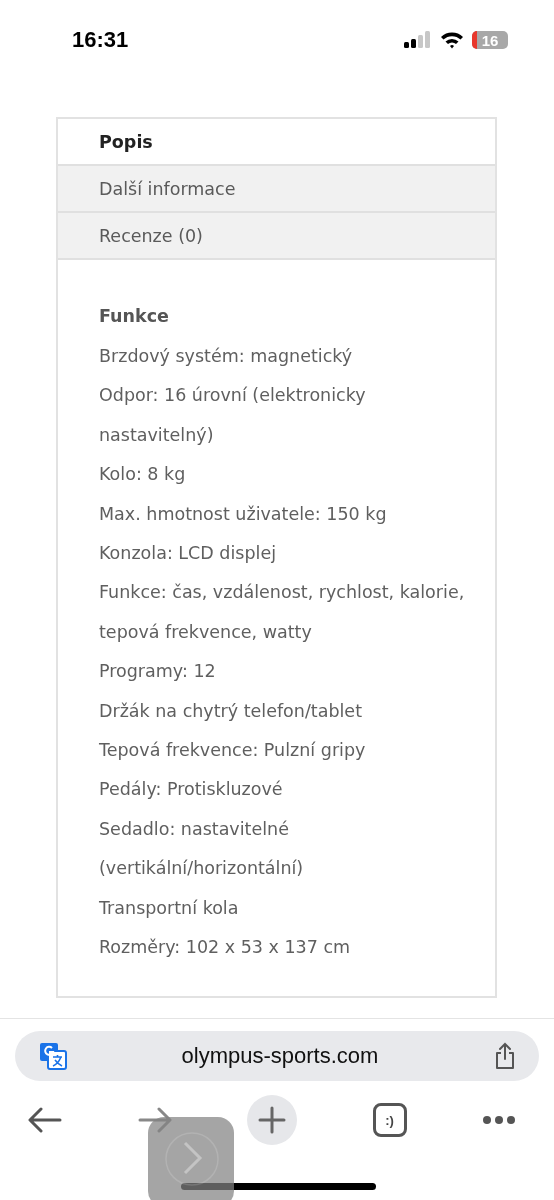 This screenshot has height=1200, width=554. What do you see at coordinates (280, 1056) in the screenshot?
I see `url-text: olympus-sports.com` at bounding box center [280, 1056].